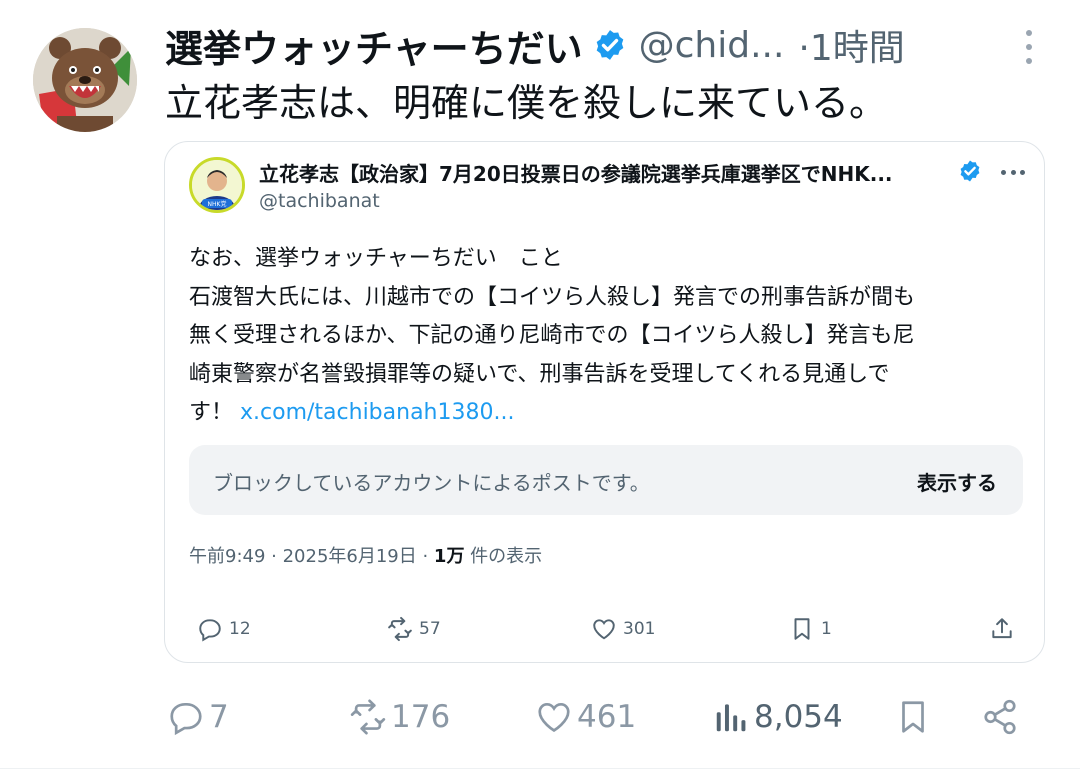  I want to click on quoted-action-bar: 12 57 301 1, so click(604, 630).